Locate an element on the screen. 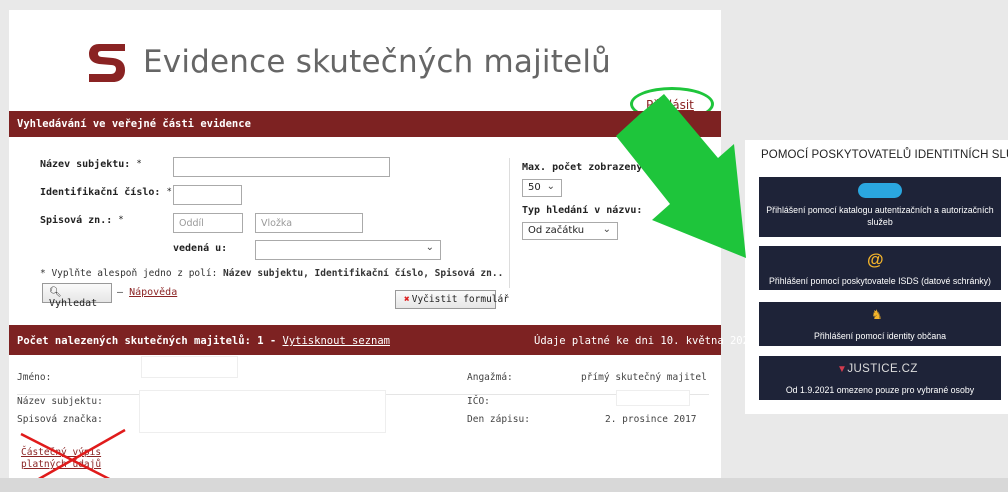 Image resolution: width=1008 pixels, height=492 pixels. search-type-label: Typ hledání v názvu: is located at coordinates (582, 210).